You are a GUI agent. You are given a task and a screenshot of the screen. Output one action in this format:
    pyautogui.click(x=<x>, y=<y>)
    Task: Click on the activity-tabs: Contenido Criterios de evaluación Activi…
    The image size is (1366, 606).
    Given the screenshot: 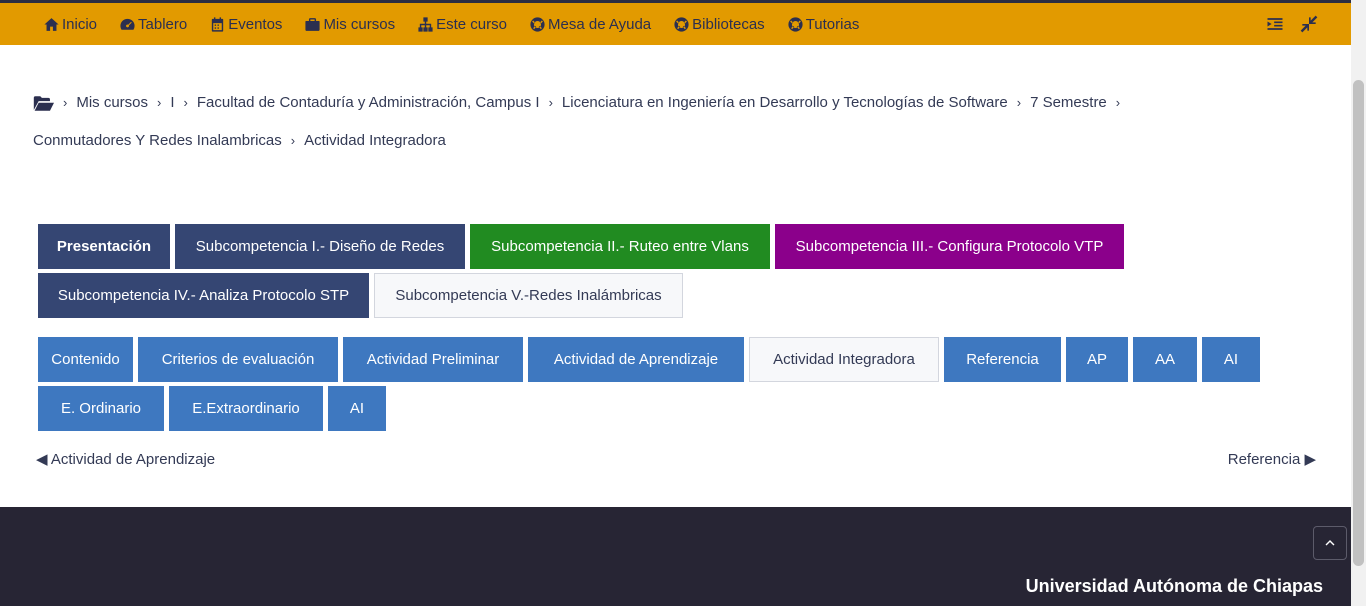 What is the action you would take?
    pyautogui.click(x=658, y=386)
    